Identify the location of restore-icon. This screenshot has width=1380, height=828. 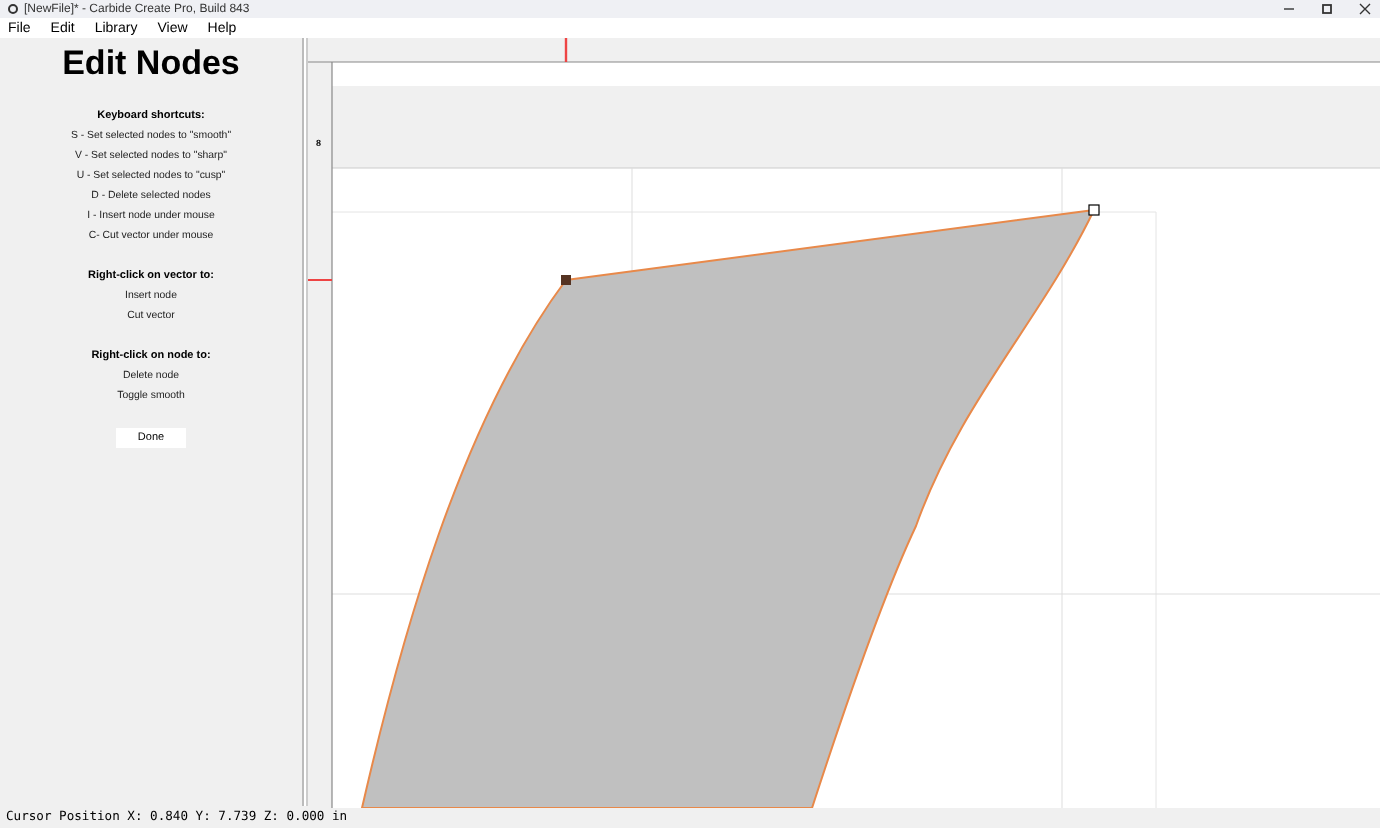
(1327, 9).